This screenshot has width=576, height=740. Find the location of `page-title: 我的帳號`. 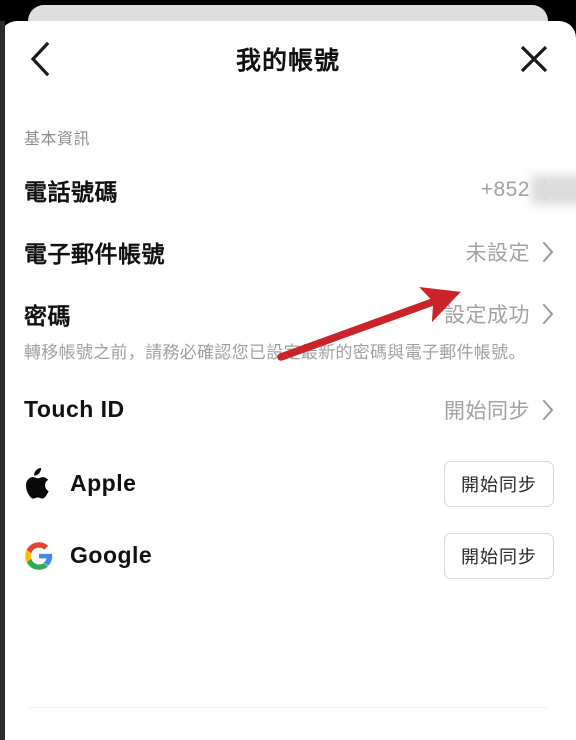

page-title: 我的帳號 is located at coordinates (287, 61).